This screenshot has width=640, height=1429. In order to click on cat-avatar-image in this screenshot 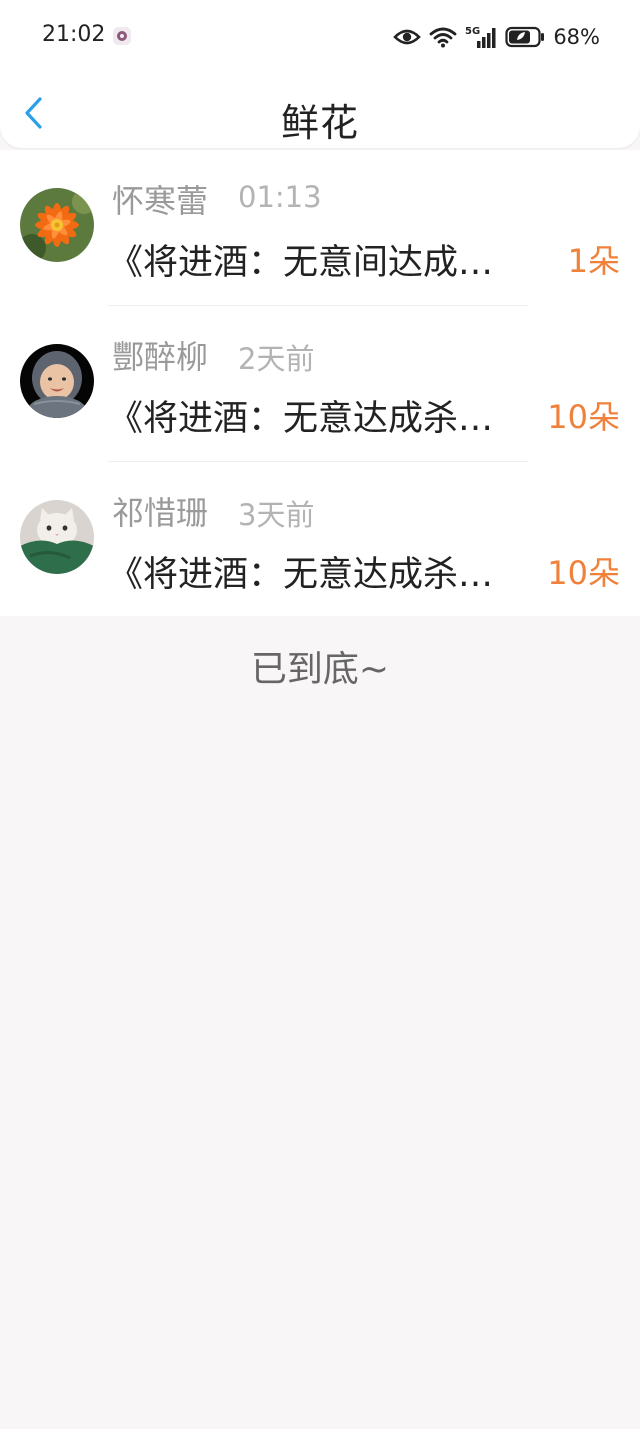, I will do `click(57, 537)`.